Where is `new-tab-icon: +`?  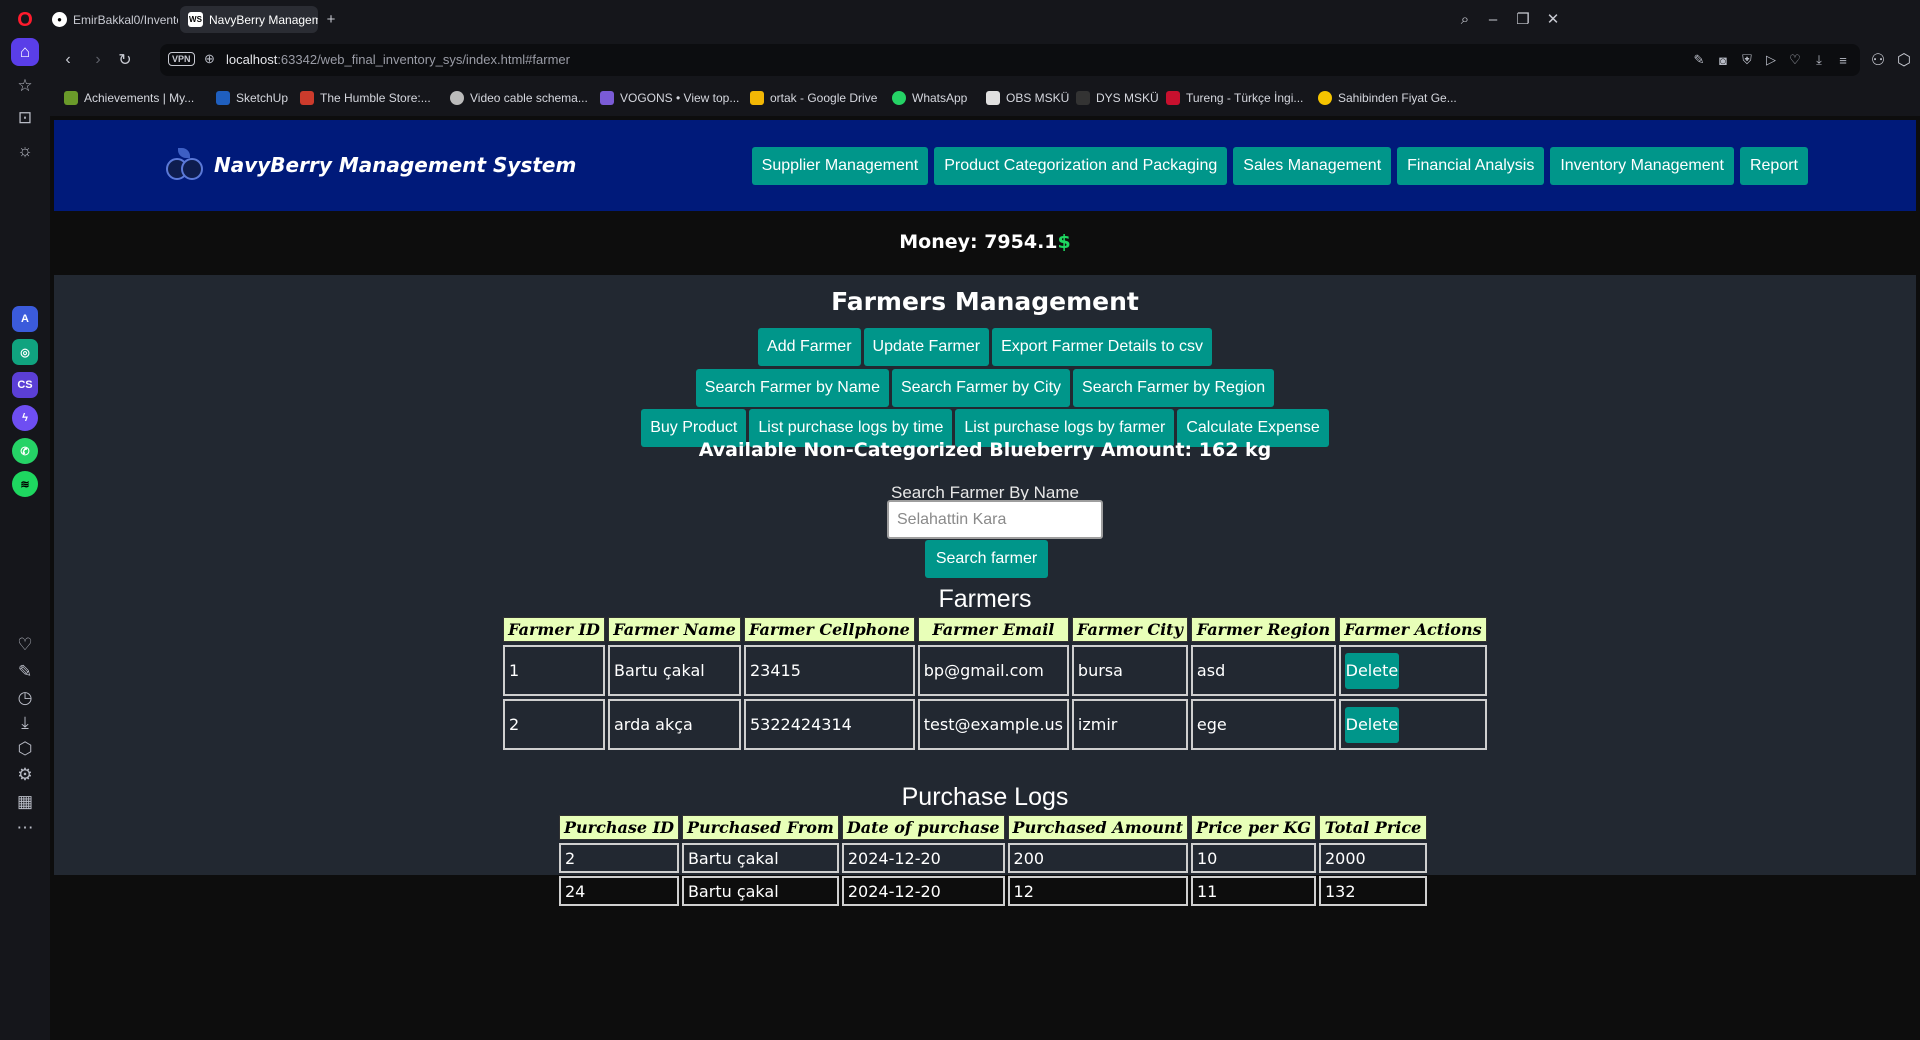 new-tab-icon: + is located at coordinates (331, 19).